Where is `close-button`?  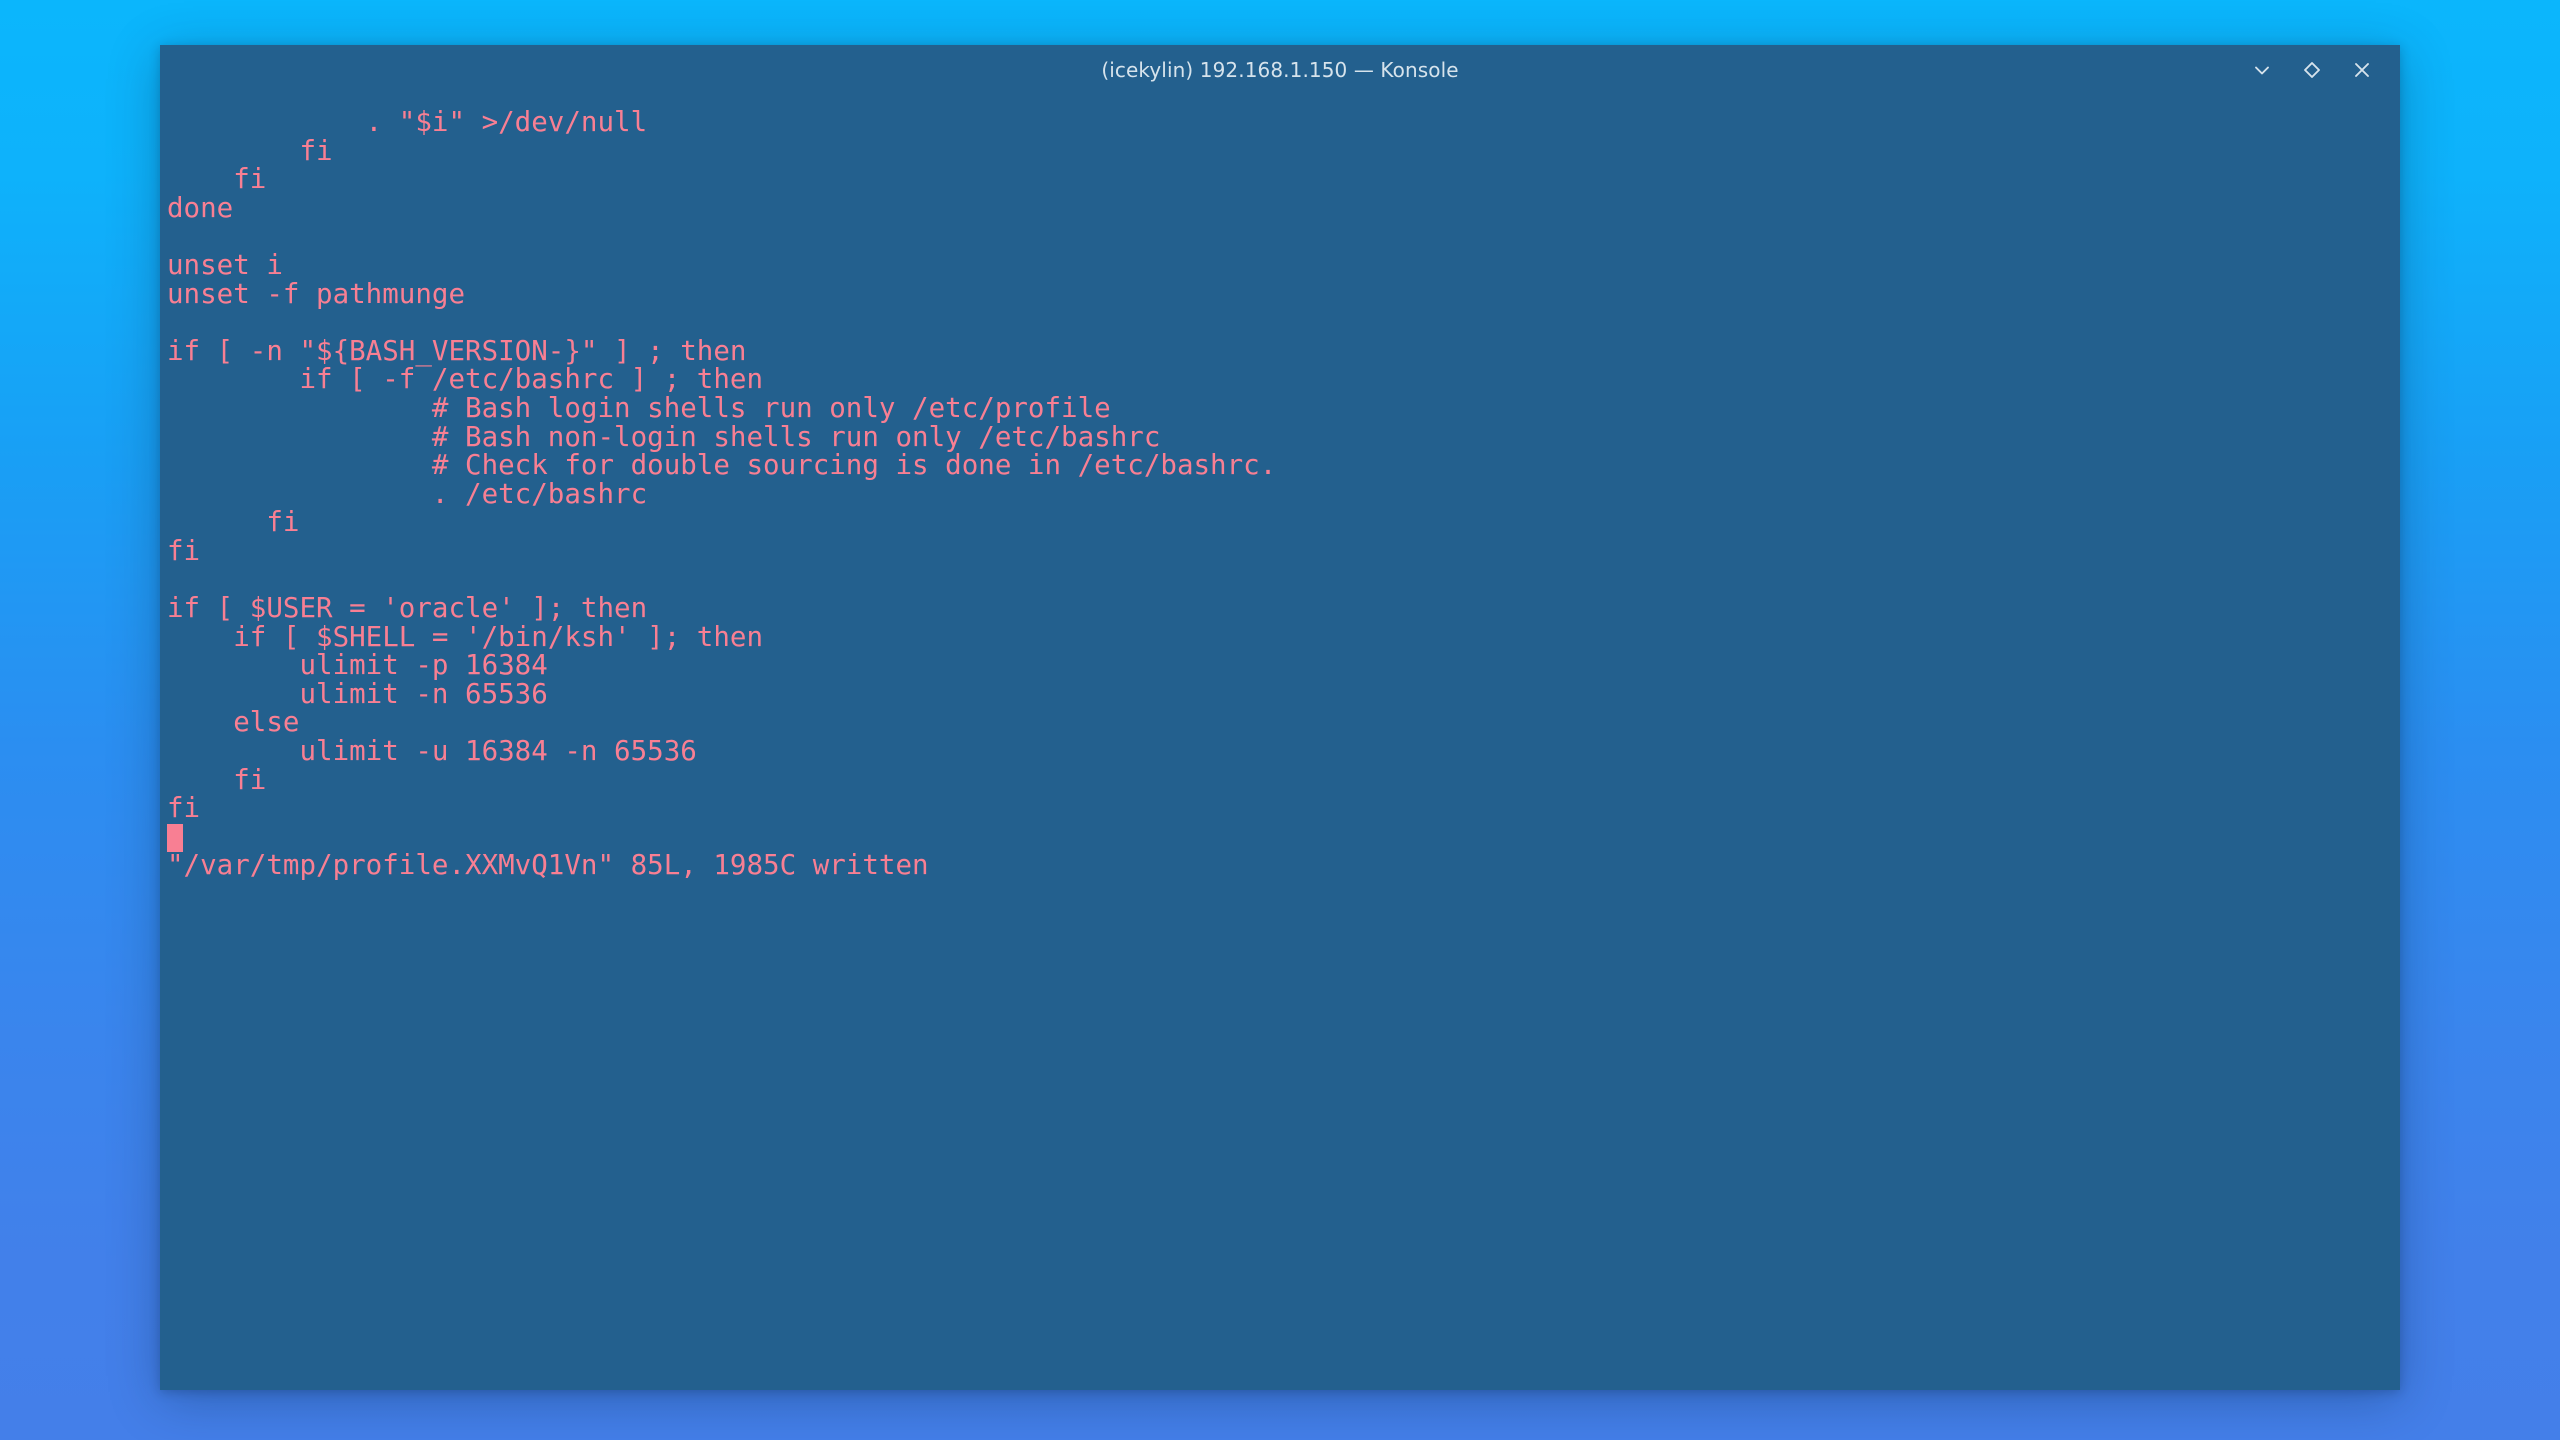 close-button is located at coordinates (2362, 70).